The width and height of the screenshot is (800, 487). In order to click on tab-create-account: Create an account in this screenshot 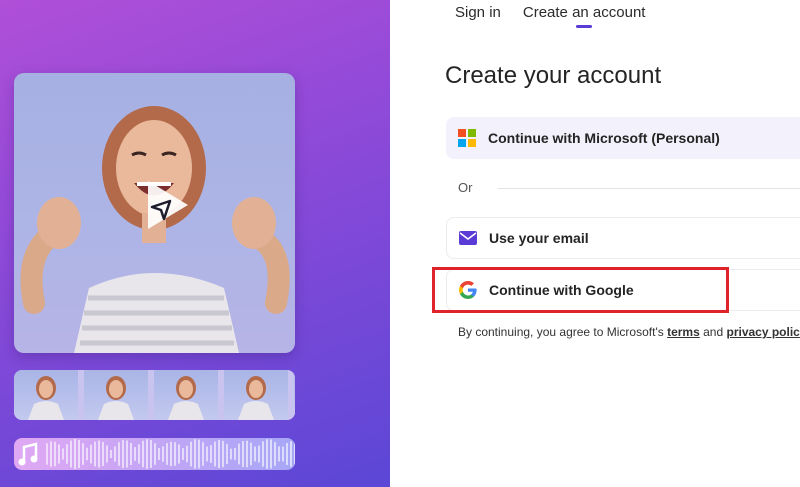, I will do `click(584, 15)`.